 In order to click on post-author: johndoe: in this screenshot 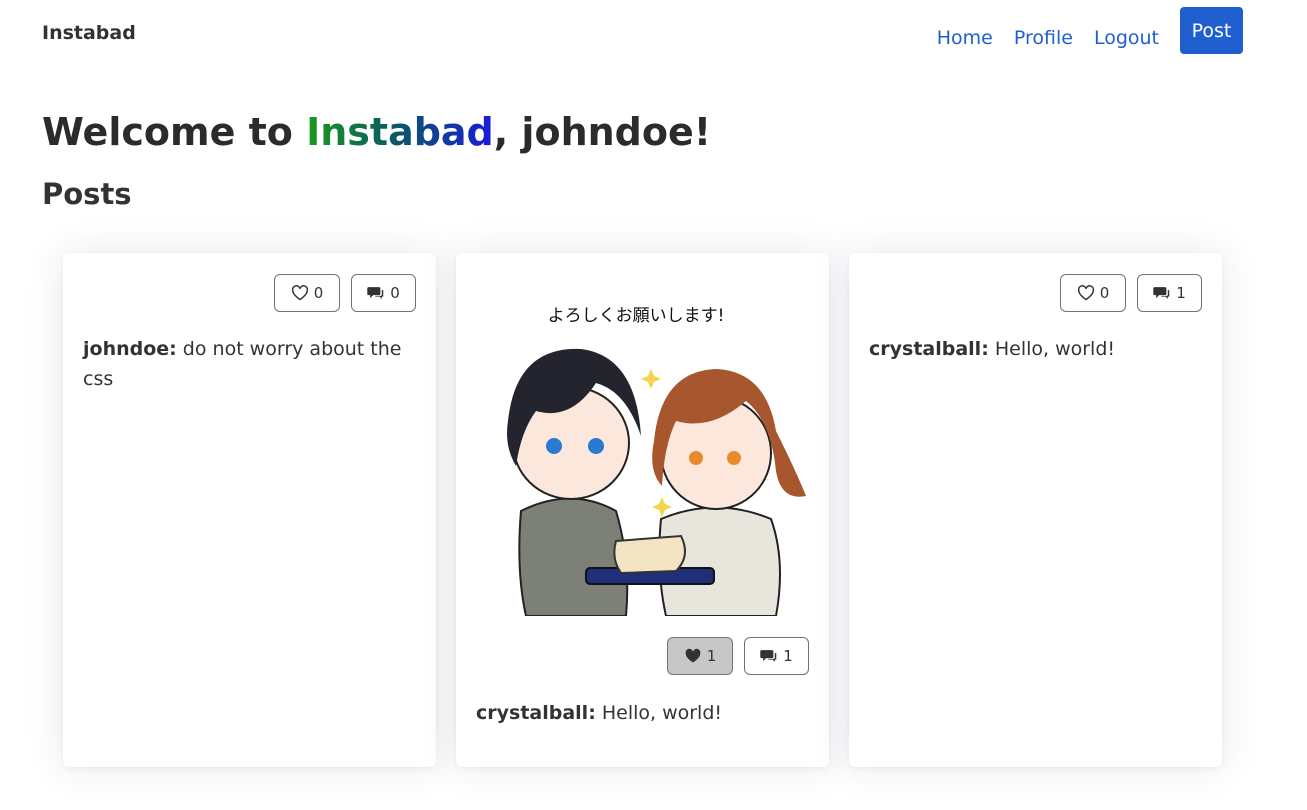, I will do `click(130, 349)`.